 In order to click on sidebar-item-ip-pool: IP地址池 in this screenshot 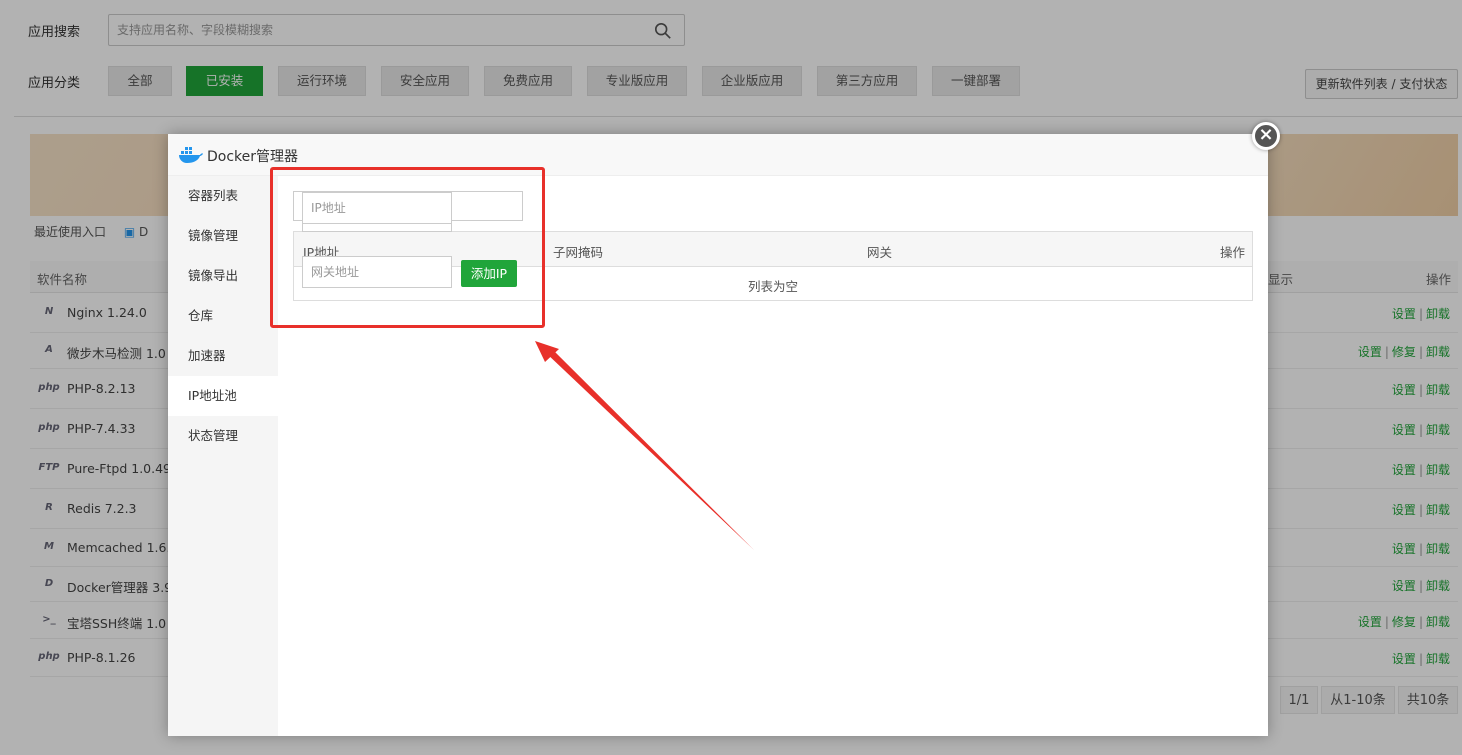, I will do `click(223, 396)`.